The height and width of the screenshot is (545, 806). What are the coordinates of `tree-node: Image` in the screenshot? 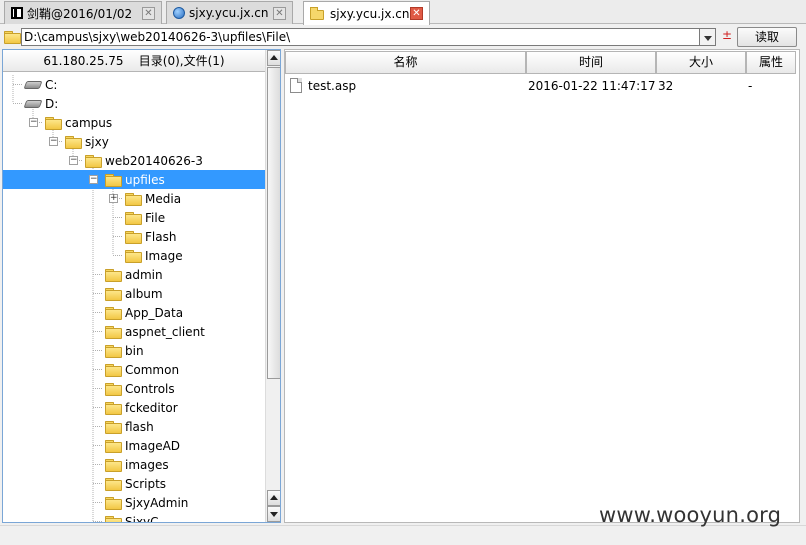 It's located at (134, 255).